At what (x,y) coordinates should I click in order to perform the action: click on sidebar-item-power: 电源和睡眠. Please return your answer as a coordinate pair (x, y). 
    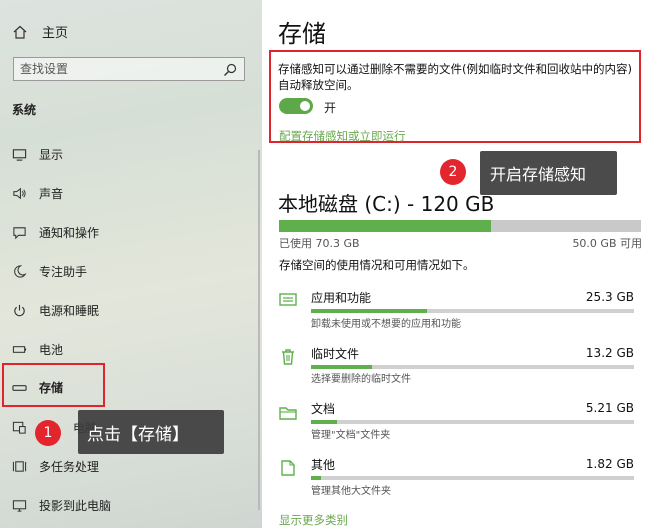
    Looking at the image, I should click on (55, 310).